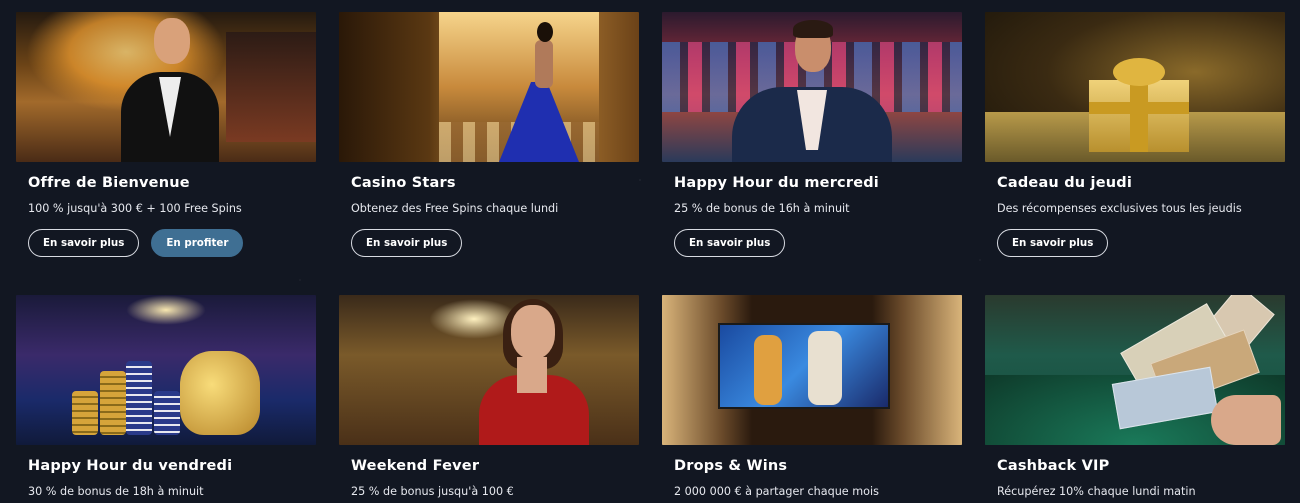 This screenshot has height=503, width=1300. Describe the element at coordinates (762, 208) in the screenshot. I see `promo-subtitle: 25 % de bonus de 16h à minuit` at that location.